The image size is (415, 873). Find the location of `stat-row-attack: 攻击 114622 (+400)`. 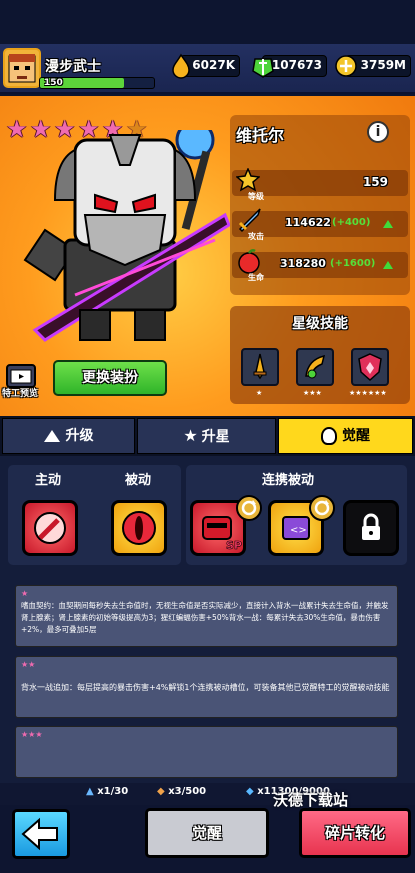

stat-row-attack: 攻击 114622 (+400) is located at coordinates (320, 224).